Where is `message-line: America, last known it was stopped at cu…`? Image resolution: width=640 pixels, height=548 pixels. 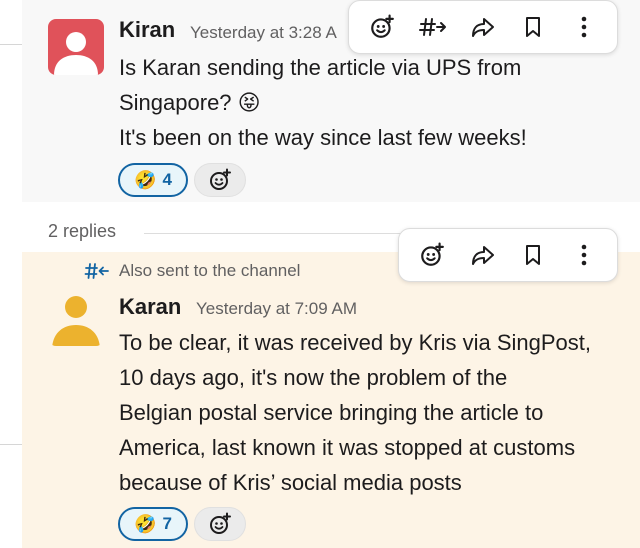
message-line: America, last known it was stopped at cu… is located at coordinates (347, 447).